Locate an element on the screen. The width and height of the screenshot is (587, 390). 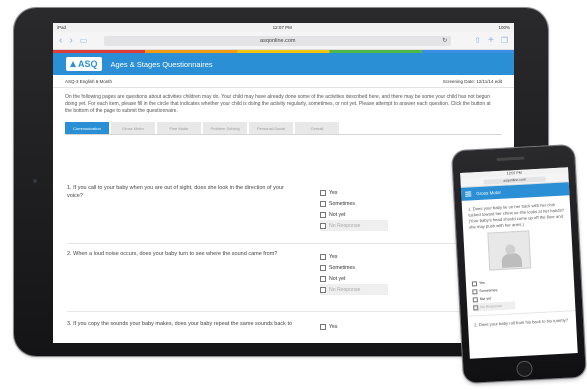
question-number: 2. is located at coordinates (69, 254).